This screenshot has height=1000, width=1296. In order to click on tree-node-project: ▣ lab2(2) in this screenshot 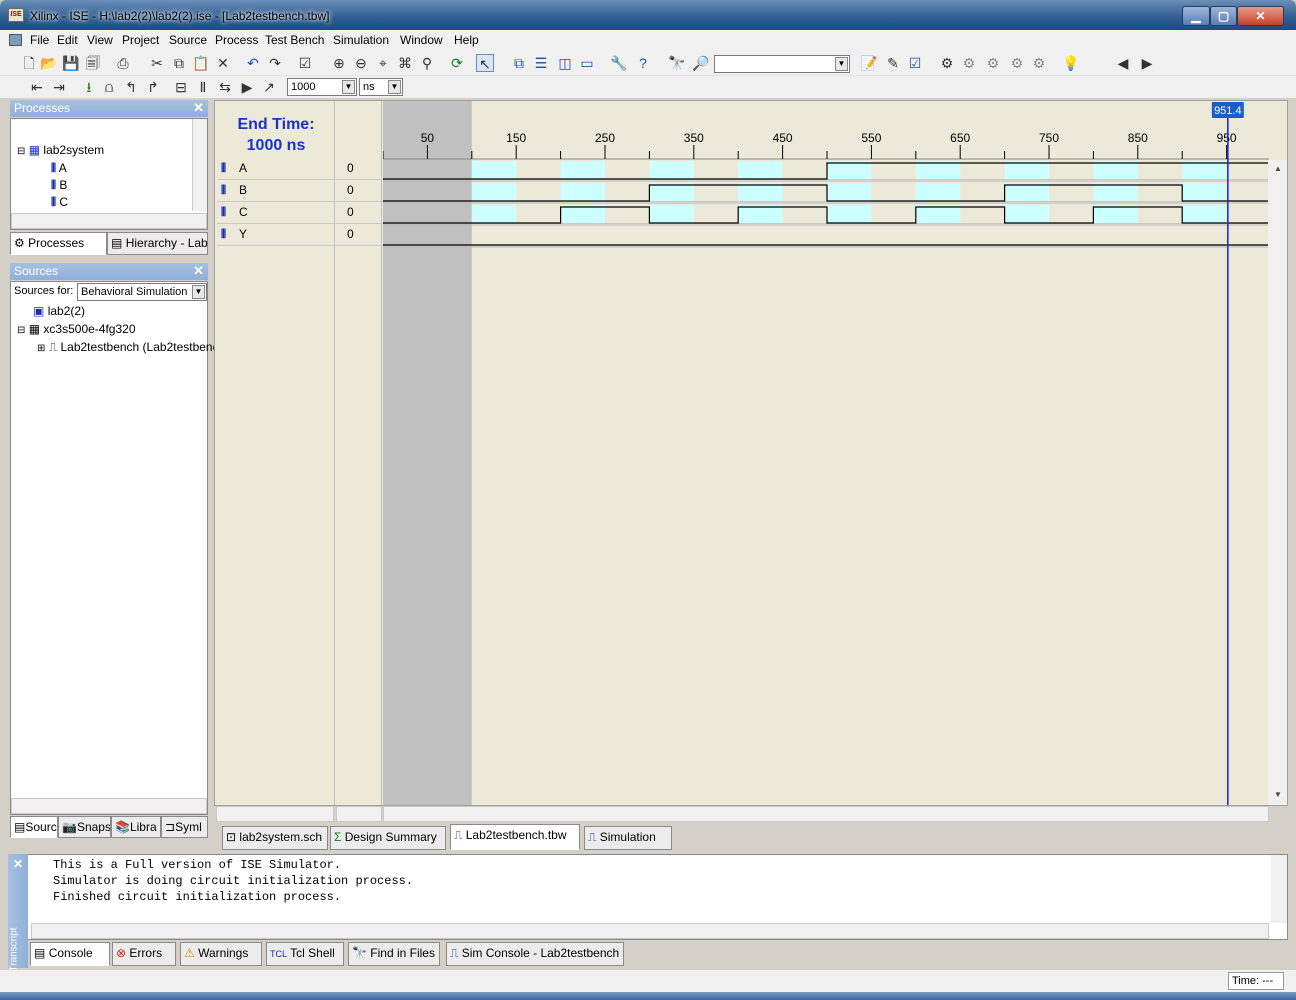, I will do `click(59, 311)`.